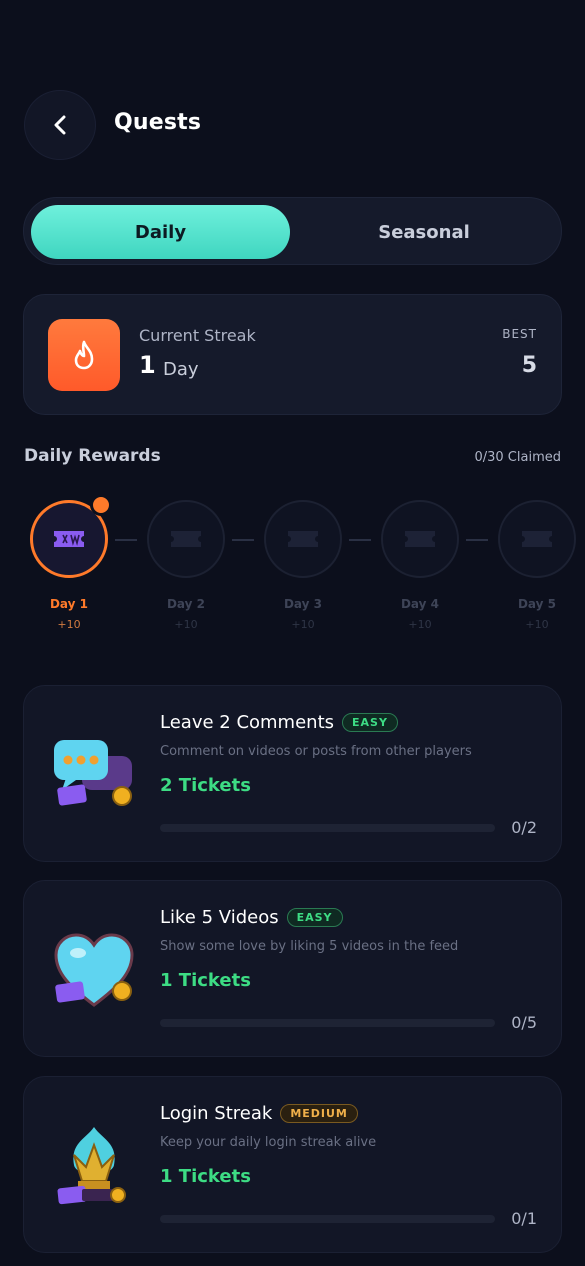  What do you see at coordinates (91, 1166) in the screenshot?
I see `crown-flame-icon` at bounding box center [91, 1166].